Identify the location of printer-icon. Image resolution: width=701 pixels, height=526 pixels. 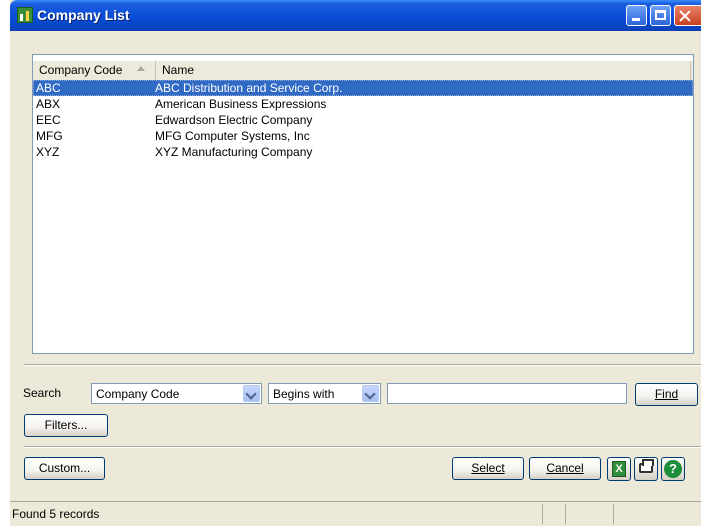
(646, 466).